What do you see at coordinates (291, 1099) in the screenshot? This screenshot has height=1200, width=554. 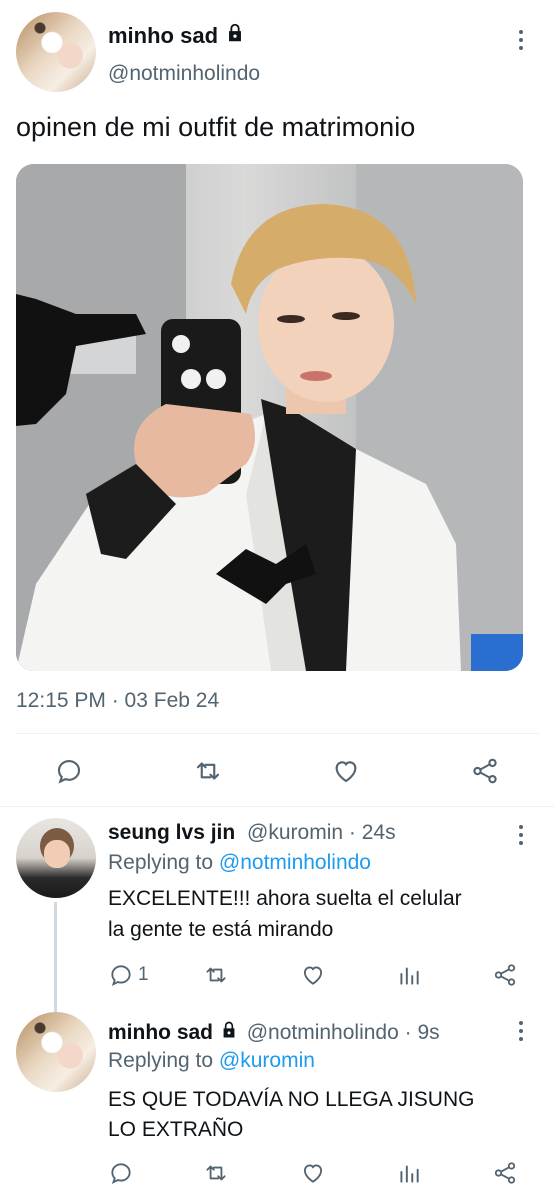 I see `reply-text-line-1: ES QUE TODAVÍA NO LLEGA JISUNG` at bounding box center [291, 1099].